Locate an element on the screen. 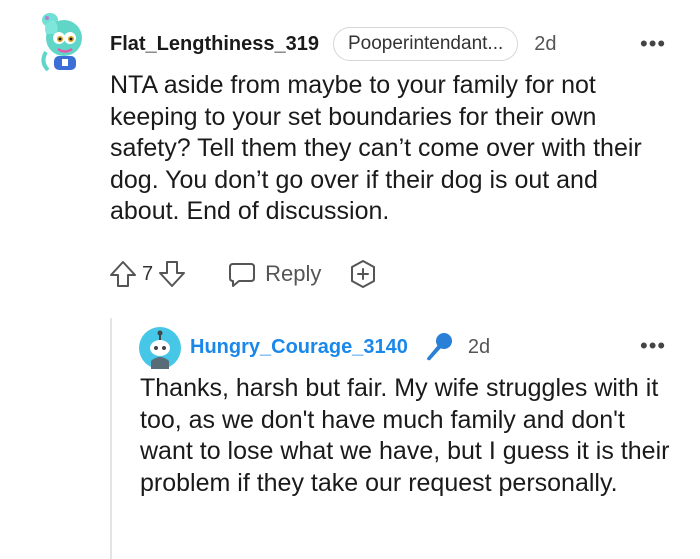  reply-bubble-icon is located at coordinates (242, 275).